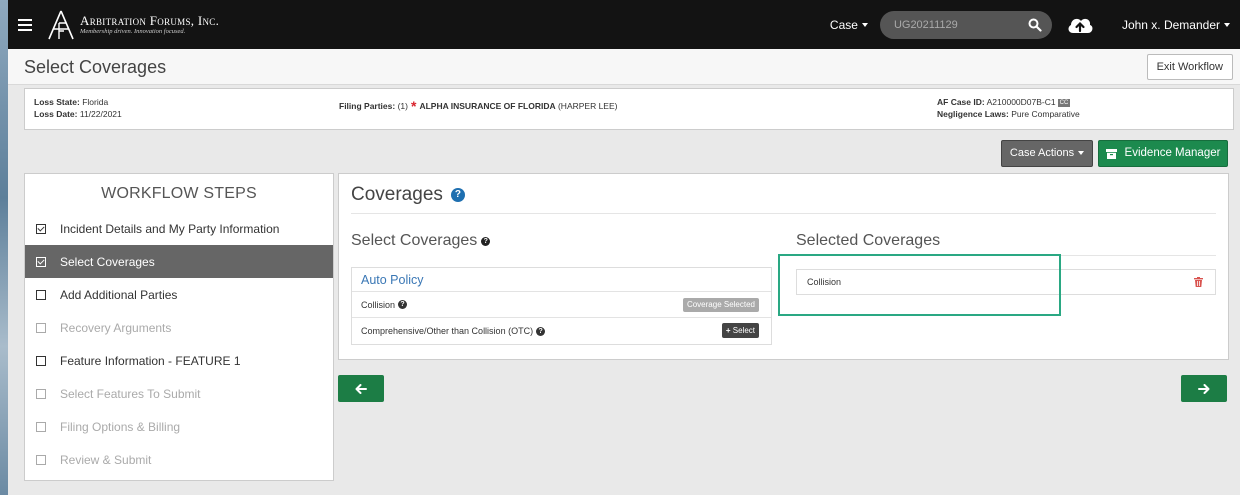  I want to click on checkbox-checked-icon, so click(41, 228).